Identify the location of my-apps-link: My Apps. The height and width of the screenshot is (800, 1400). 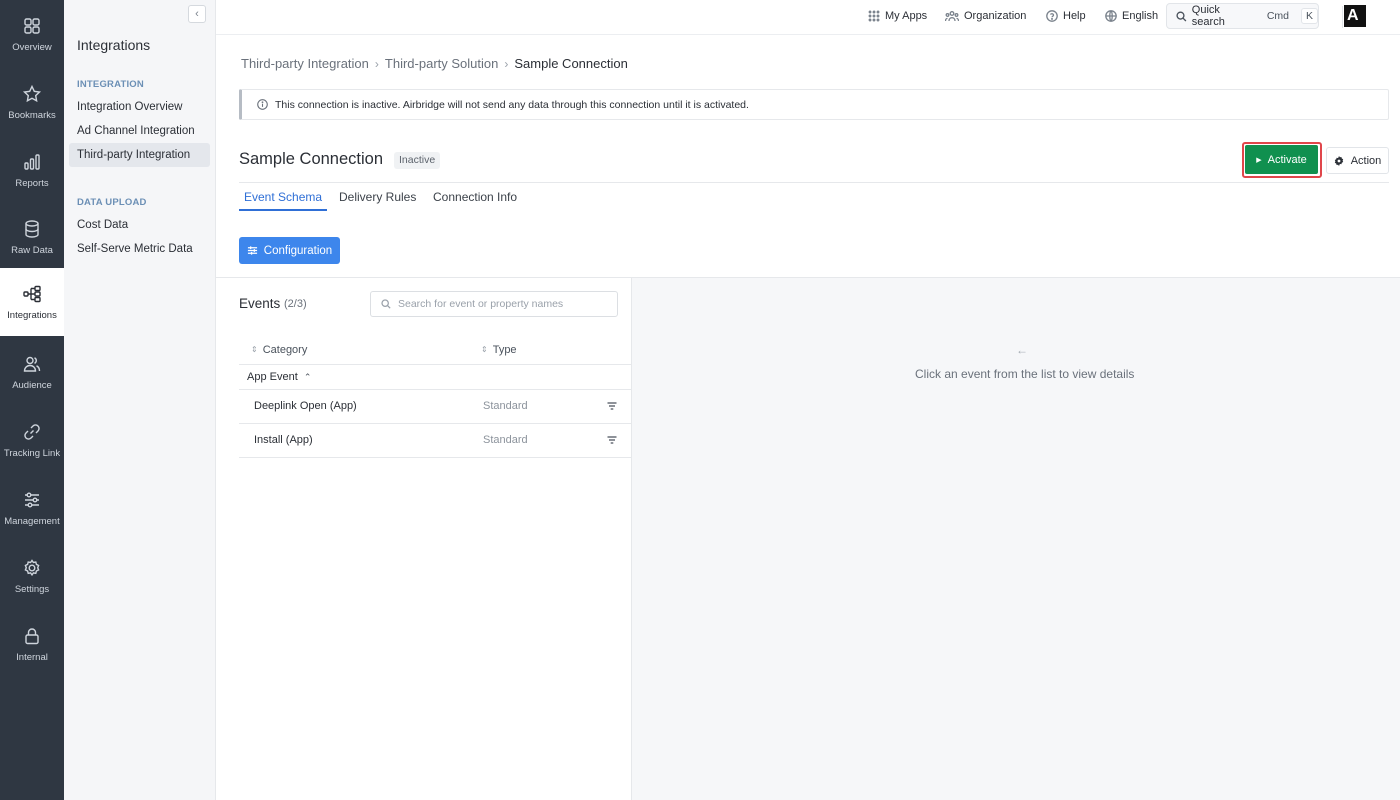
(897, 16).